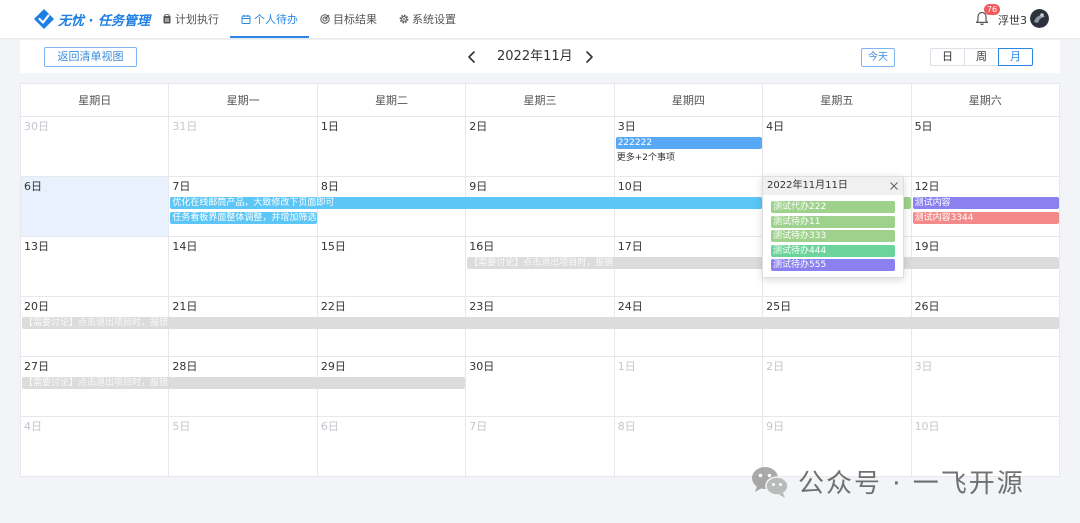  Describe the element at coordinates (246, 19) in the screenshot. I see `calendar-icon` at that location.